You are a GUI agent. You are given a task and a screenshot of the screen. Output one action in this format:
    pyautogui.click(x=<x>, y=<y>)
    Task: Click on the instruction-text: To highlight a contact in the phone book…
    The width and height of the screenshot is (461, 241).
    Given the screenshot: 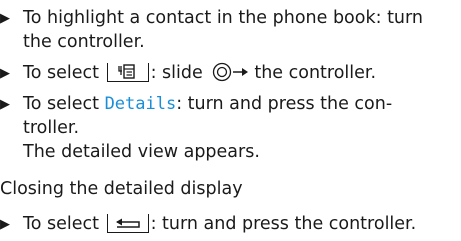 What is the action you would take?
    pyautogui.click(x=223, y=18)
    